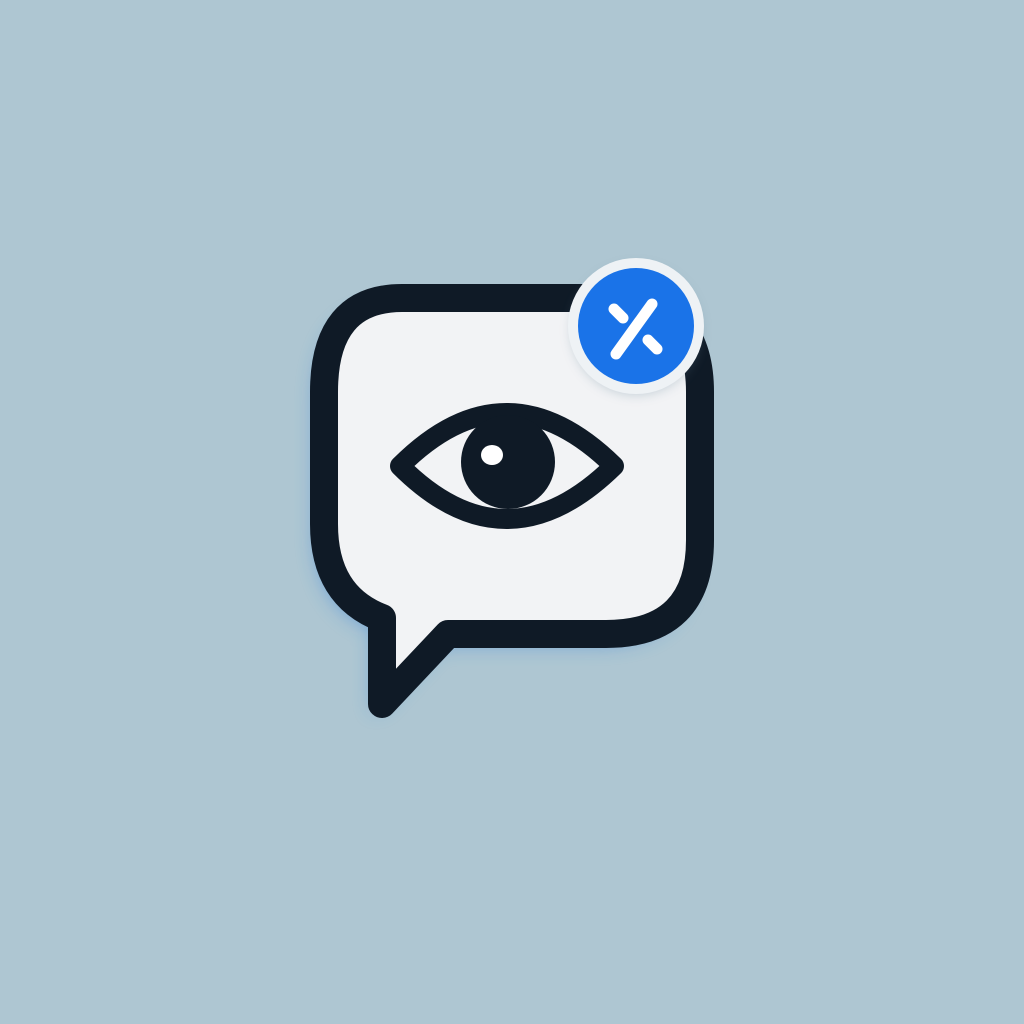 The image size is (1024, 1024). What do you see at coordinates (492, 455) in the screenshot?
I see `eye-highlight` at bounding box center [492, 455].